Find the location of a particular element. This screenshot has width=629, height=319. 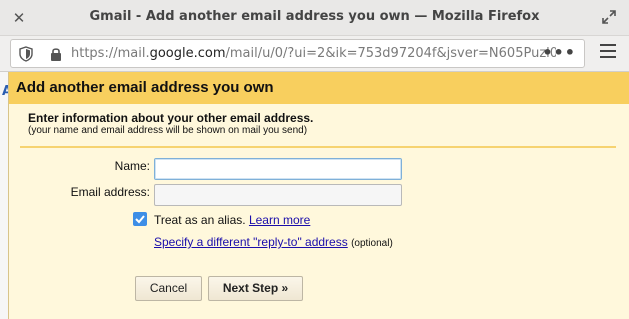

shield-icon is located at coordinates (26, 54).